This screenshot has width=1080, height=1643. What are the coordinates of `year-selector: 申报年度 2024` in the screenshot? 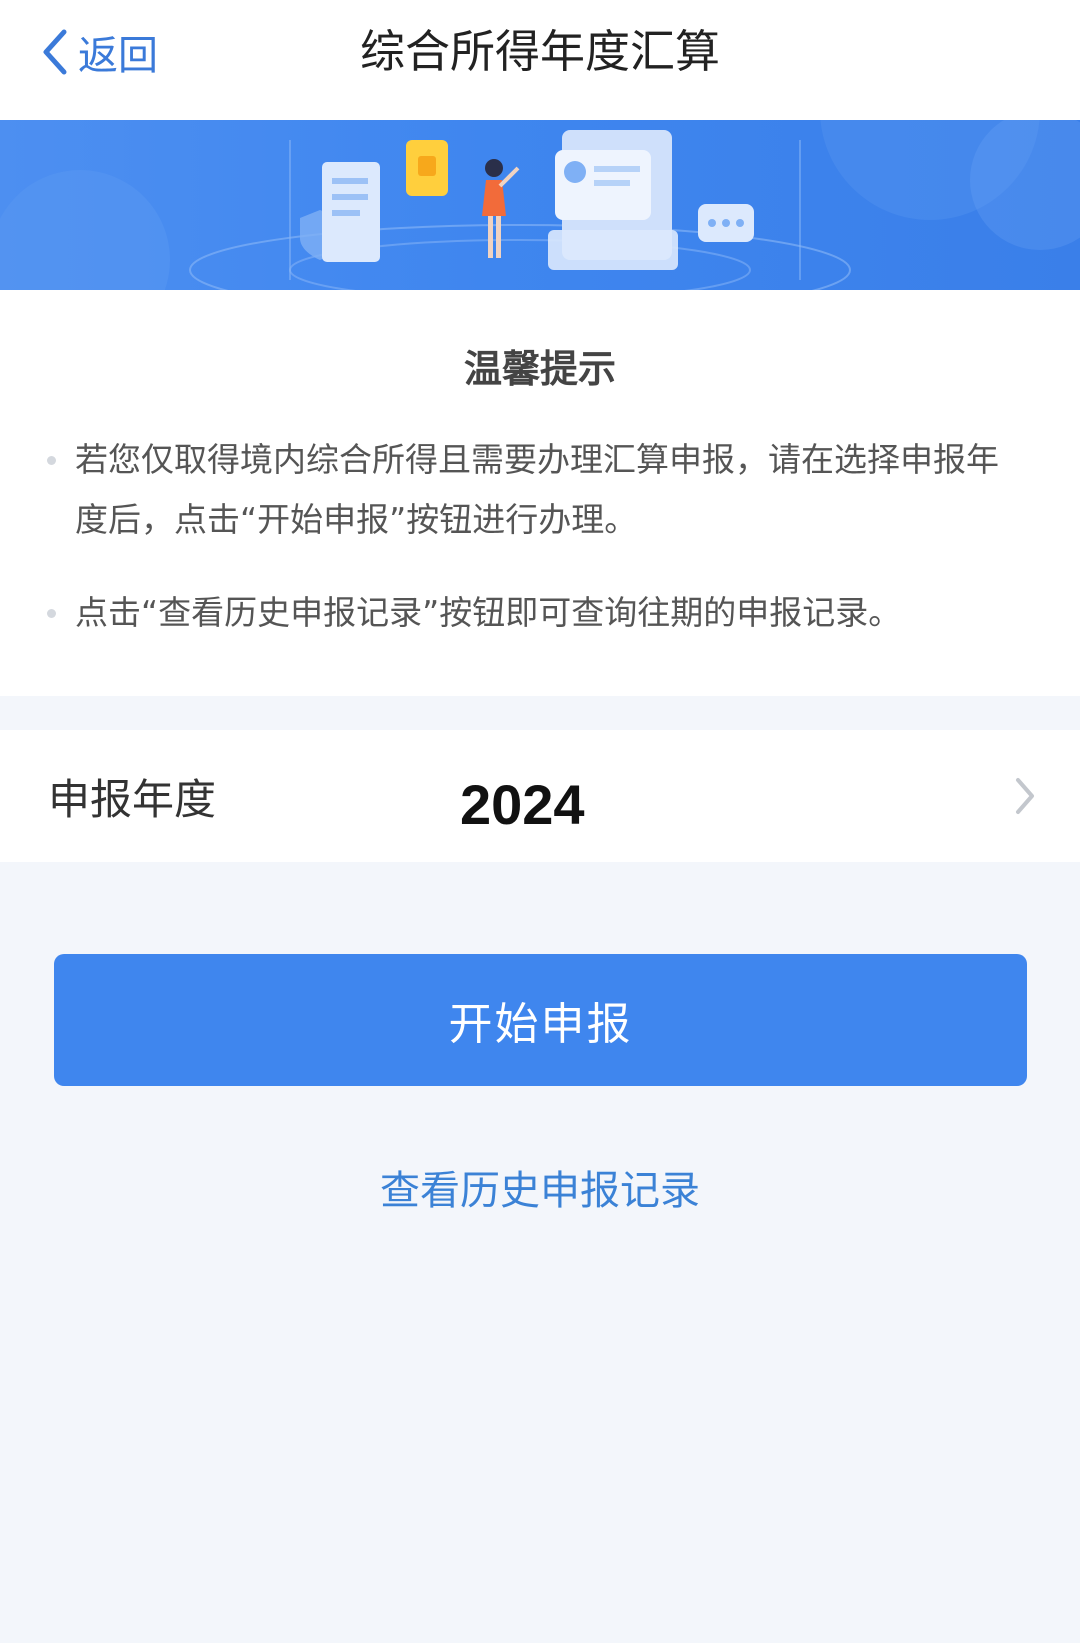 It's located at (540, 796).